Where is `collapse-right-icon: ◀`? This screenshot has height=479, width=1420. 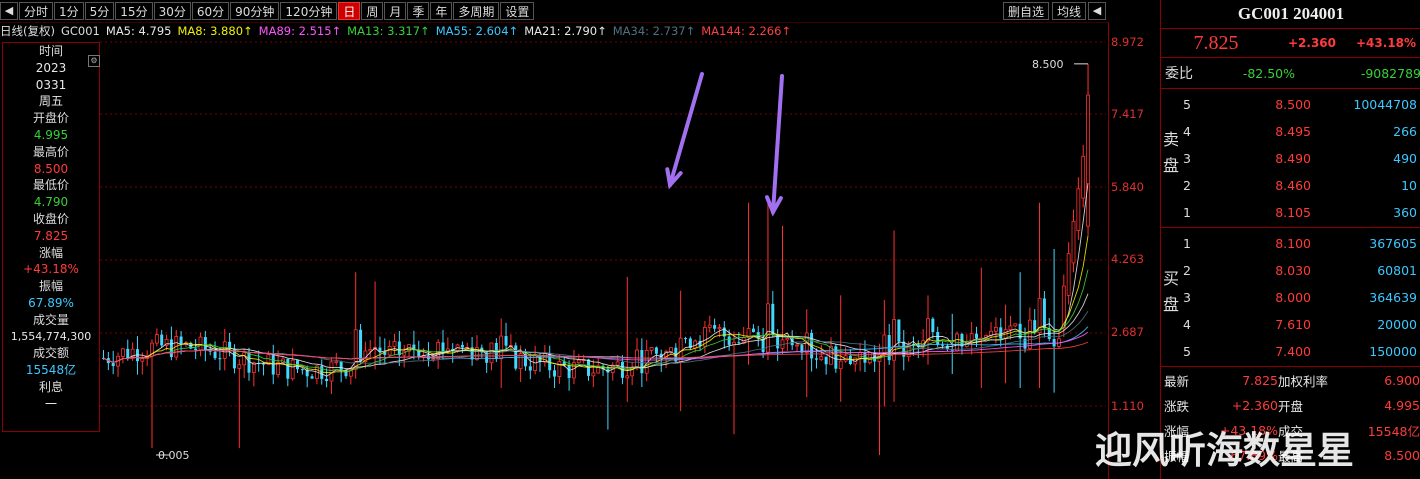
collapse-right-icon: ◀ is located at coordinates (1097, 11).